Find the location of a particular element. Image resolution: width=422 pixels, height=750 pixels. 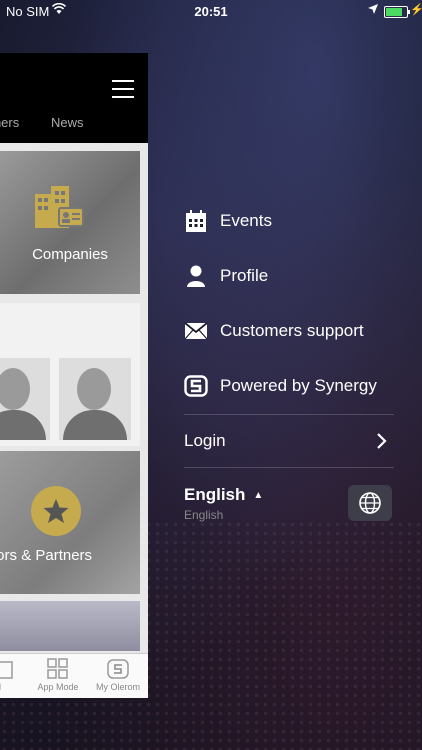

speakers-card is located at coordinates (70, 374).